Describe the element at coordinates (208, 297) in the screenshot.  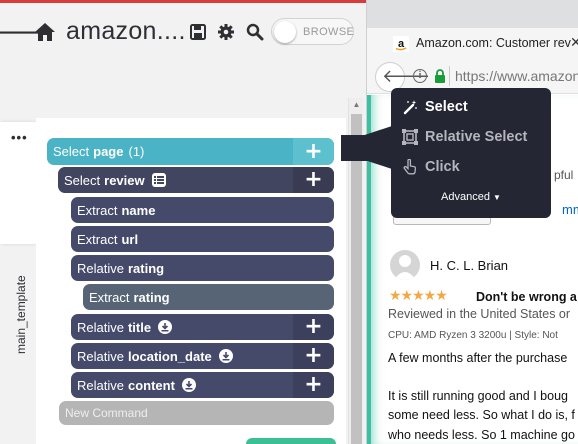
I see `extract-rating-command: Extract rating` at that location.